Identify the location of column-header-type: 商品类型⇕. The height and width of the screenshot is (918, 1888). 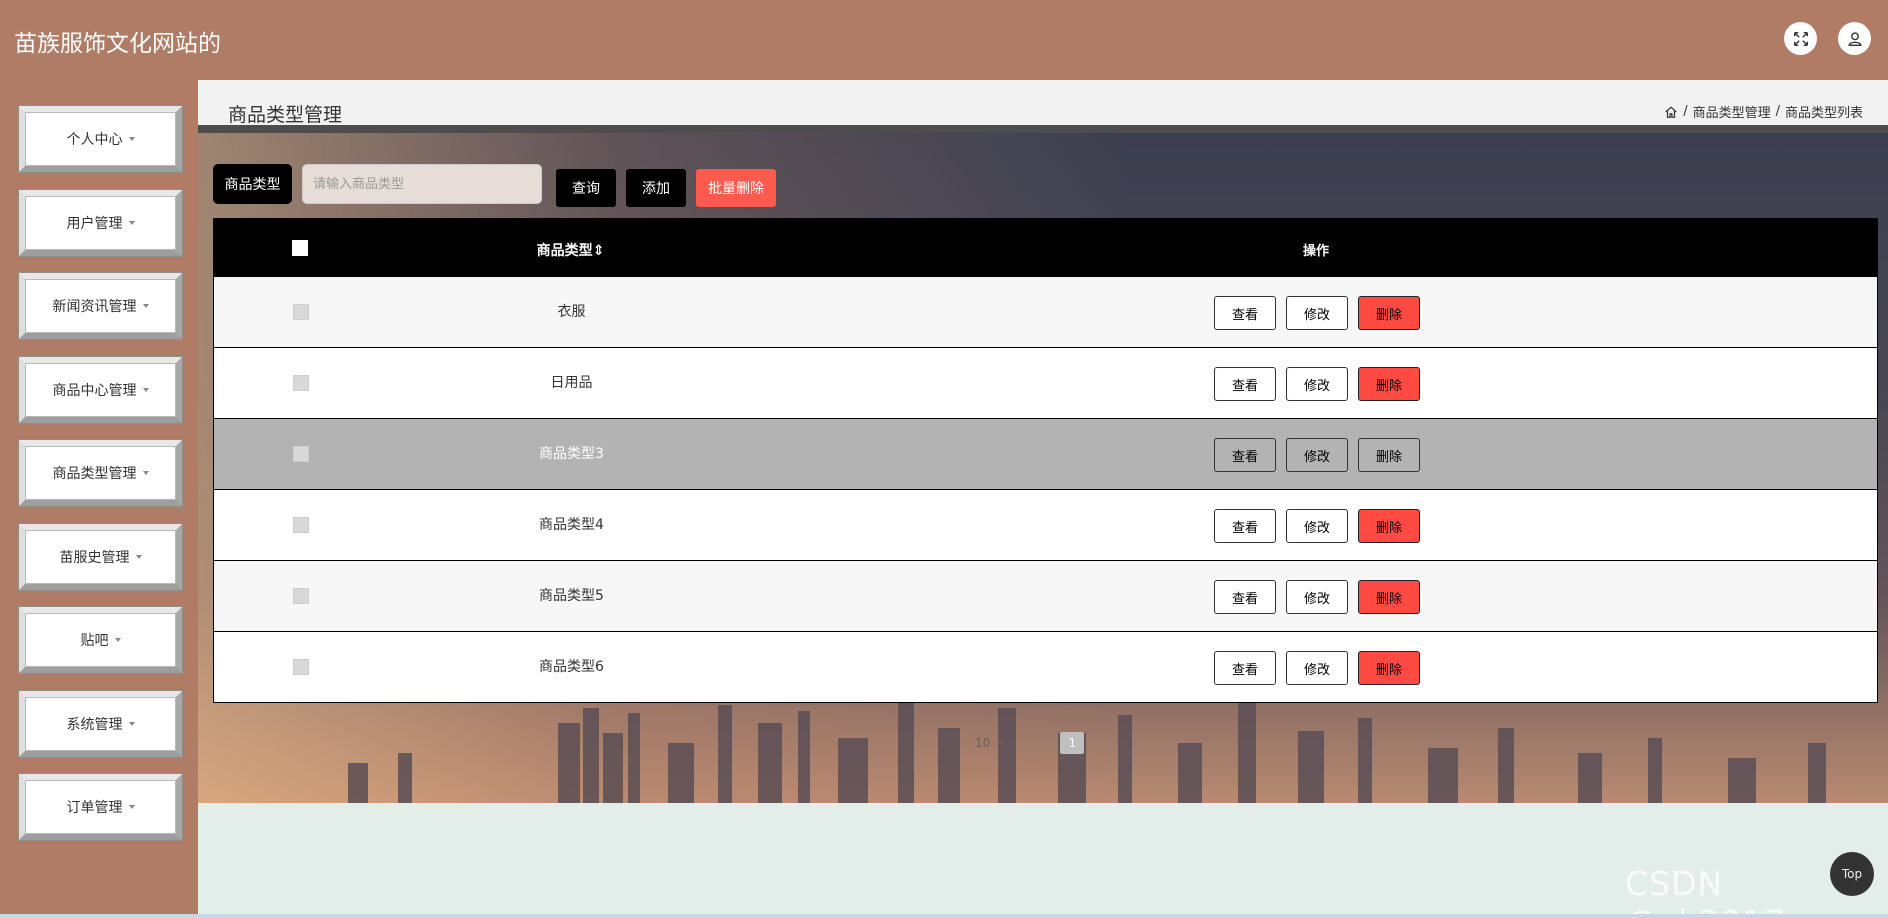
(570, 250).